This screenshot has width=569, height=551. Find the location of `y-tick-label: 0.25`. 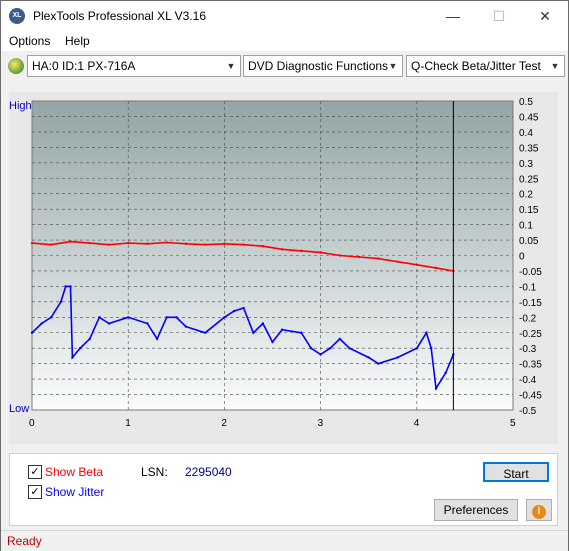

y-tick-label: 0.25 is located at coordinates (529, 179).